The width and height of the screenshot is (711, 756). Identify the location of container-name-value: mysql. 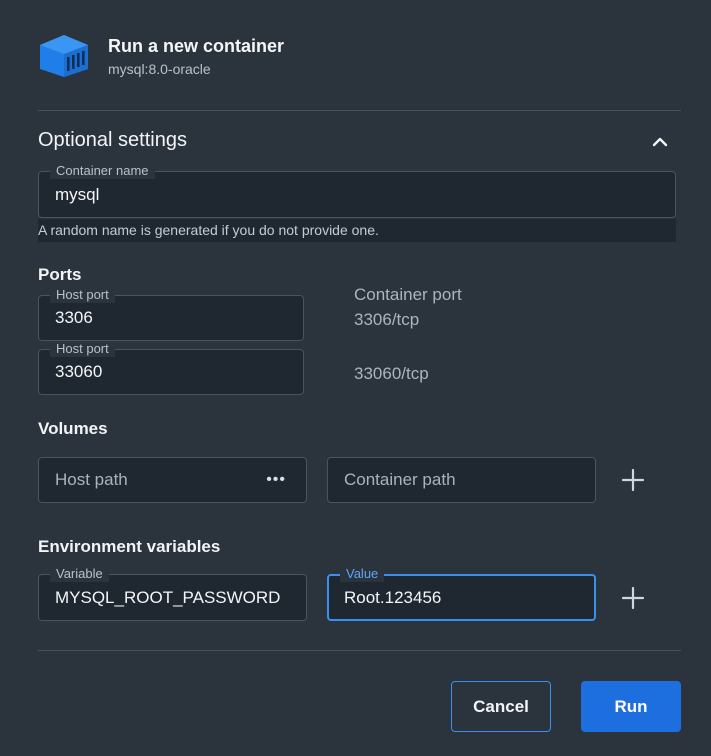
(77, 194).